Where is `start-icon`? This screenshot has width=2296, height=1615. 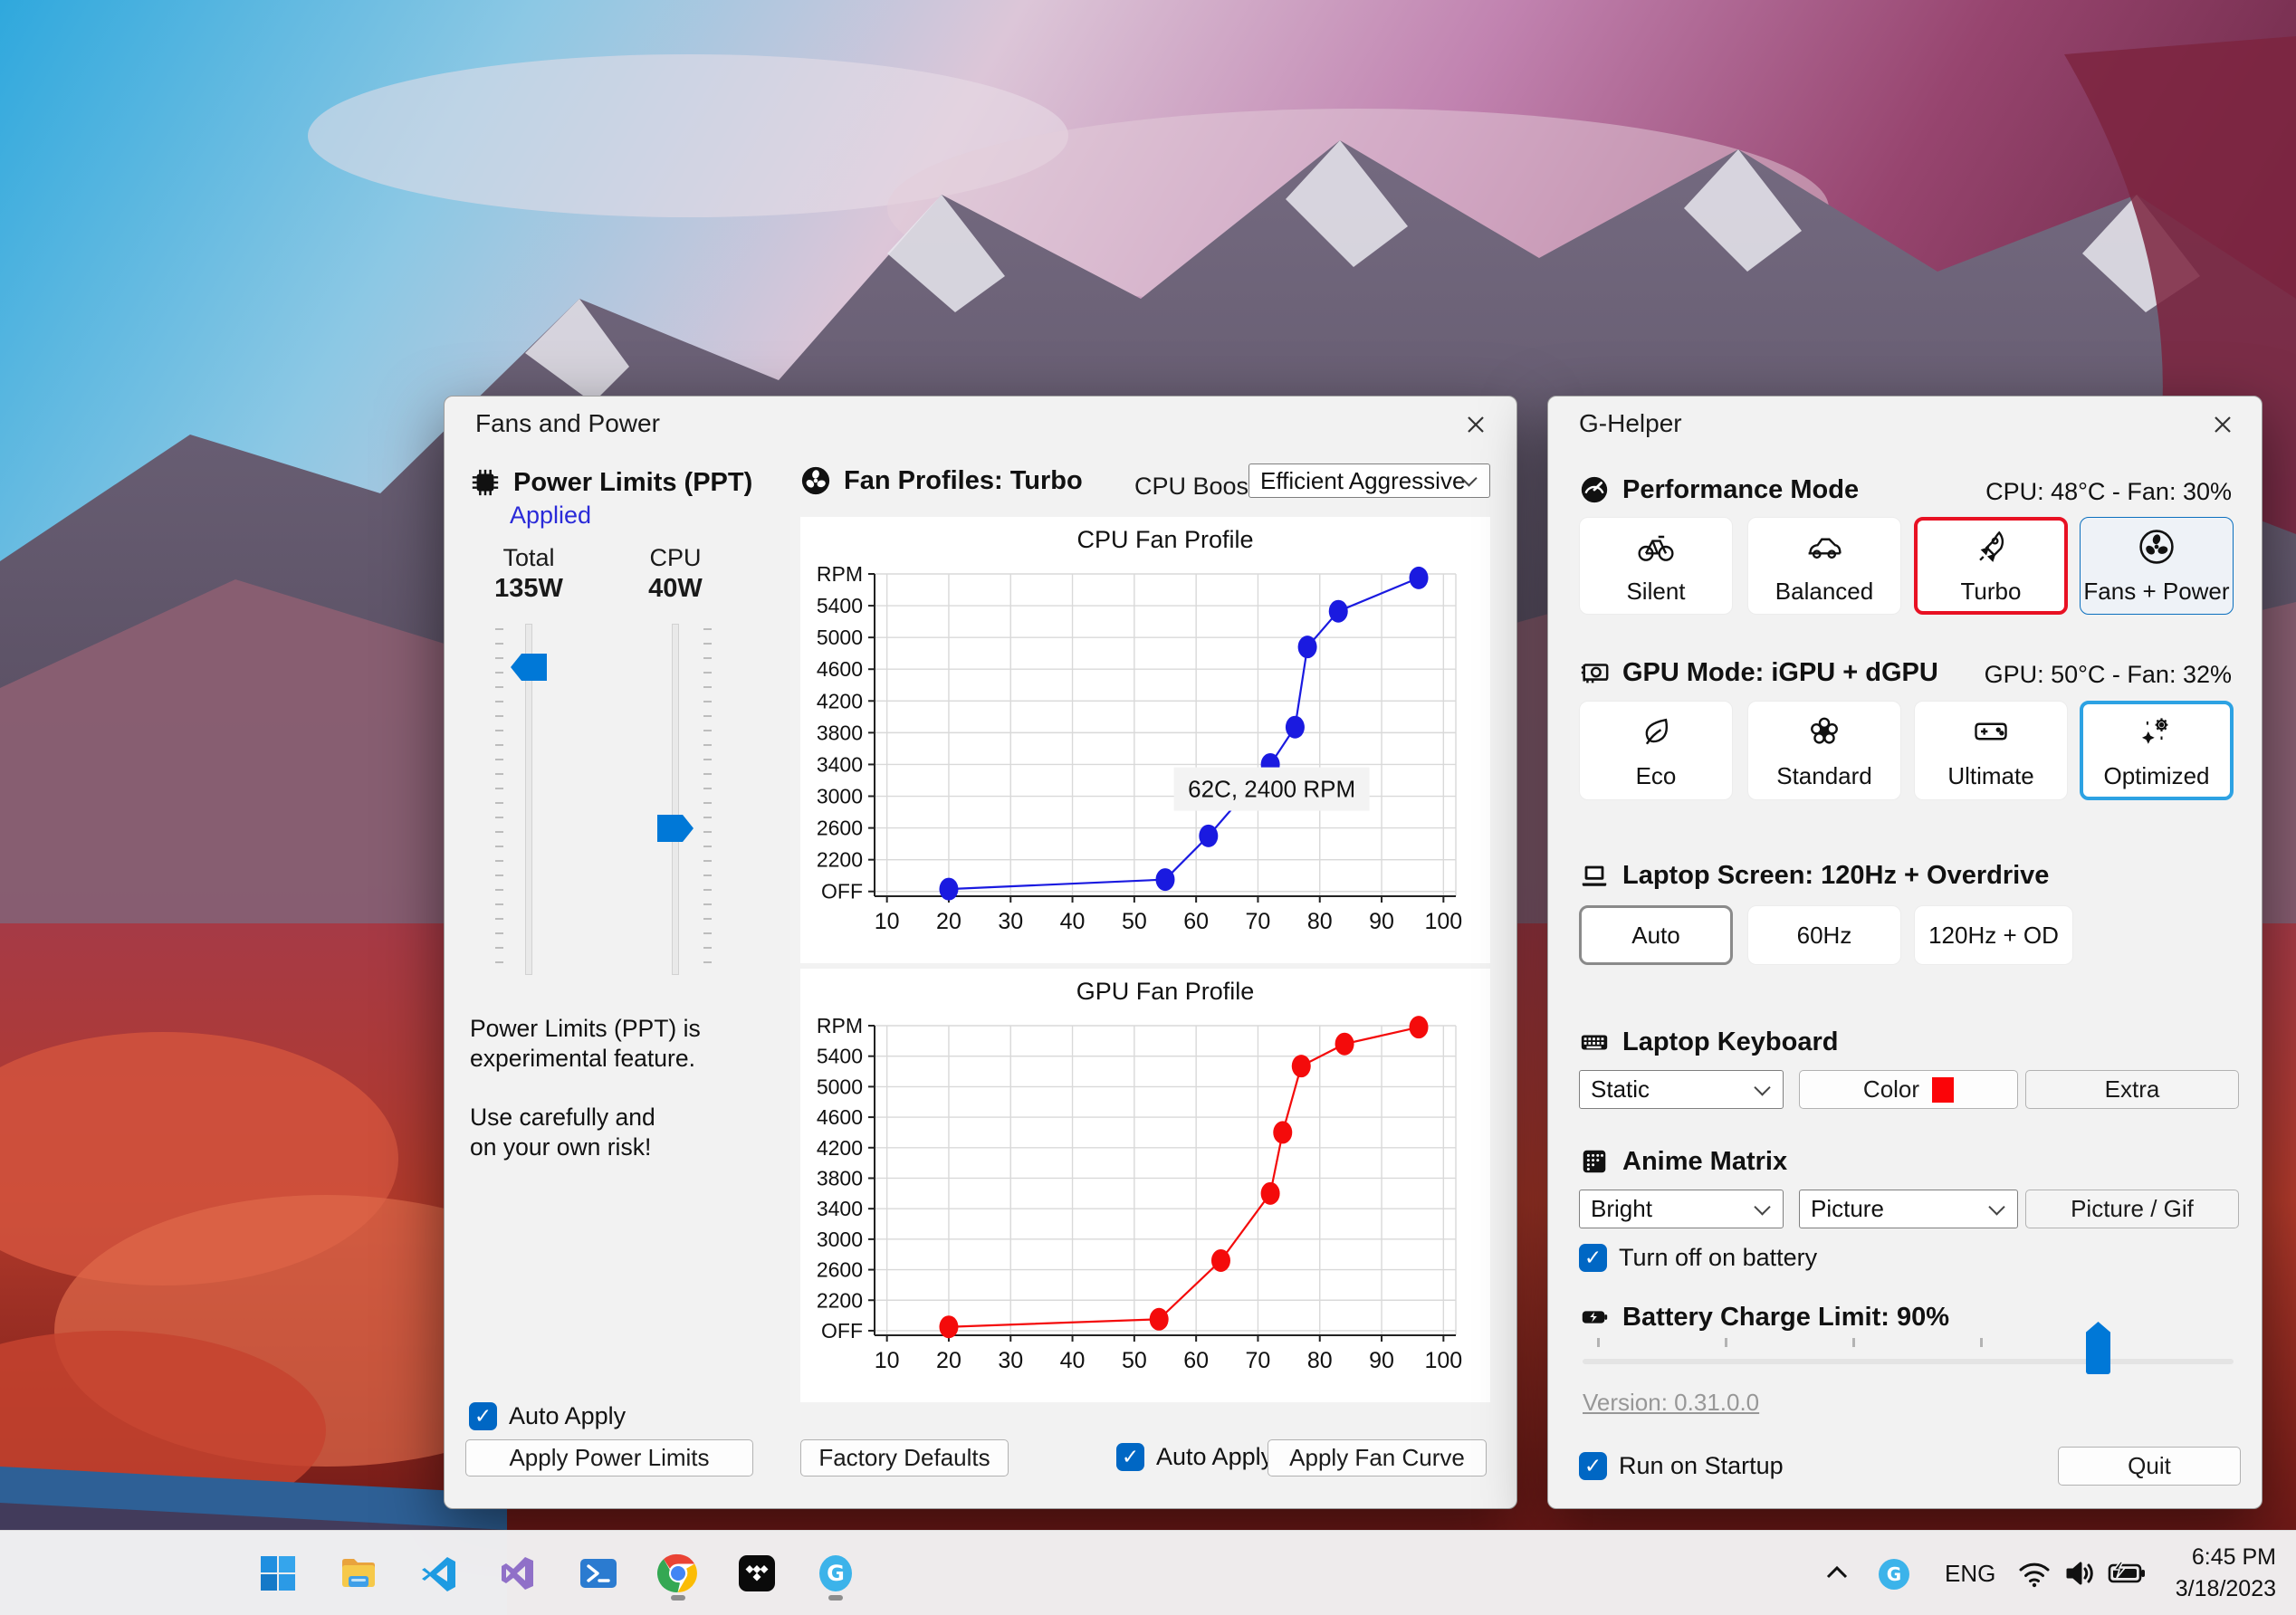 start-icon is located at coordinates (278, 1573).